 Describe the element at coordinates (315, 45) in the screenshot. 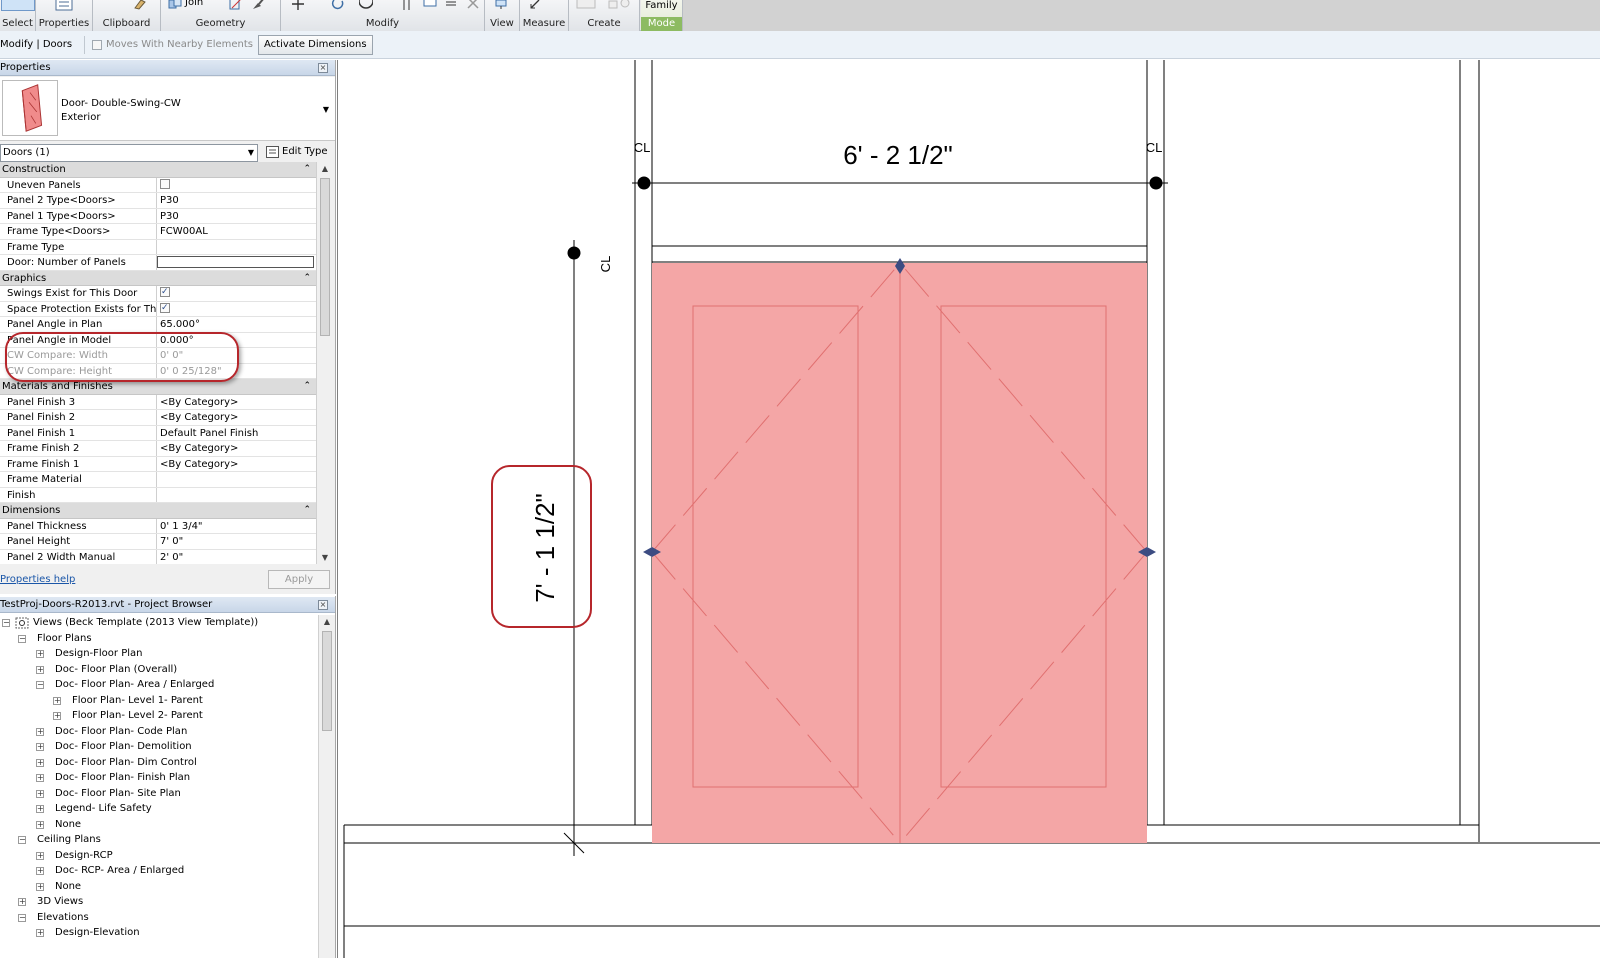

I see `activate-dimensions-button: Activate Dimensions` at that location.